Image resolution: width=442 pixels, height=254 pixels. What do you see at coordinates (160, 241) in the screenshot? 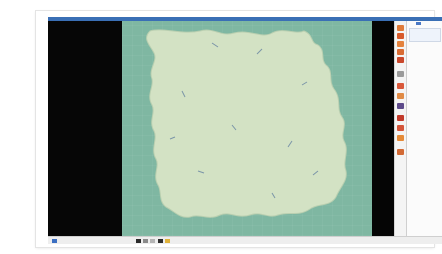
I see `layers-icon` at bounding box center [160, 241].